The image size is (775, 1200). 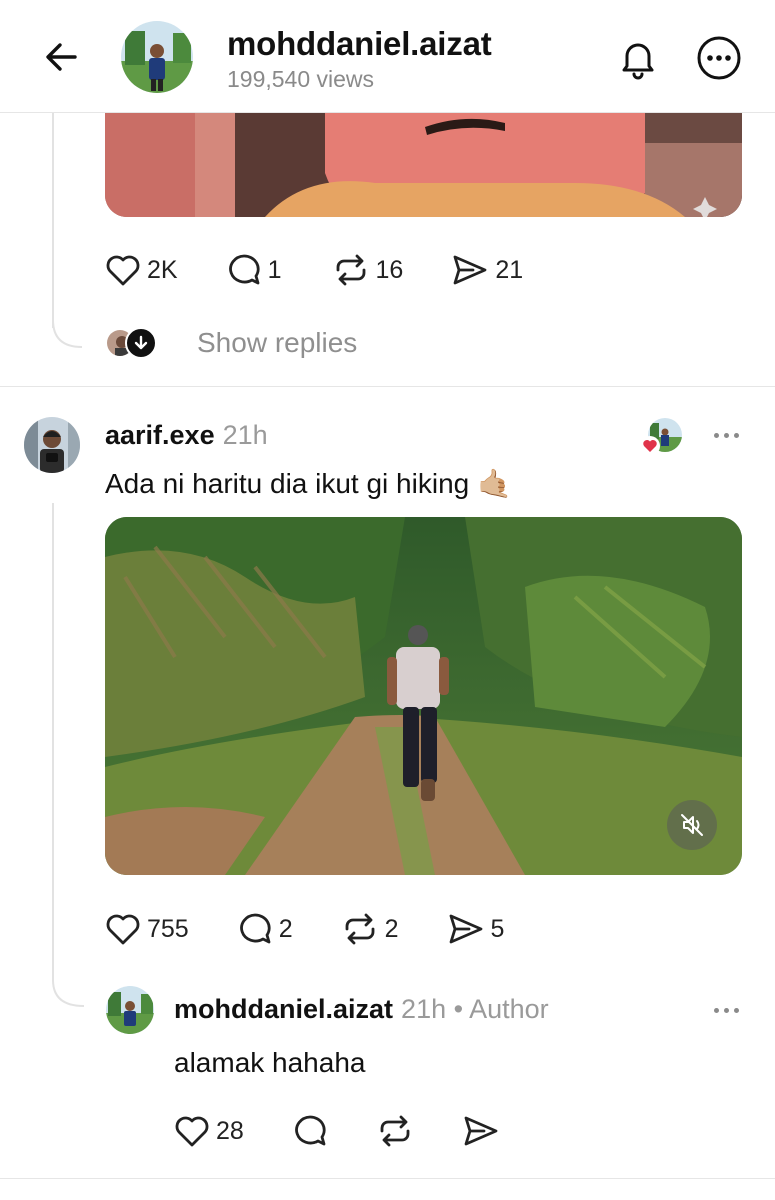 I want to click on reply-username: mohddaniel.aizat, so click(x=283, y=1009).